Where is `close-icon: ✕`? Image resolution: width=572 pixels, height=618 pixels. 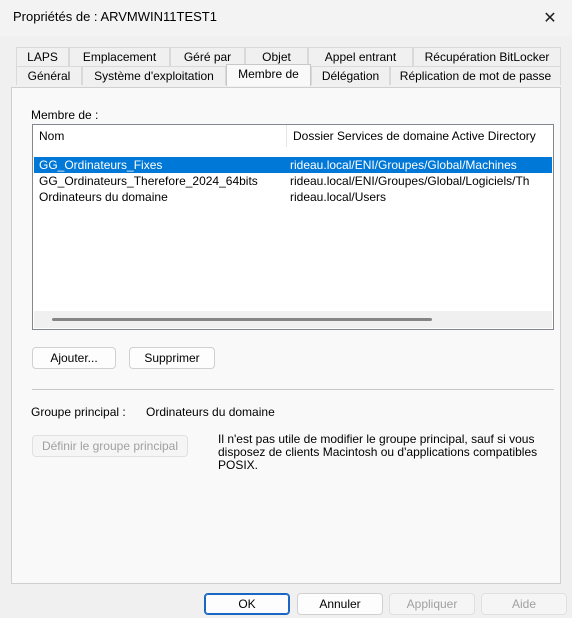
close-icon: ✕ is located at coordinates (550, 18).